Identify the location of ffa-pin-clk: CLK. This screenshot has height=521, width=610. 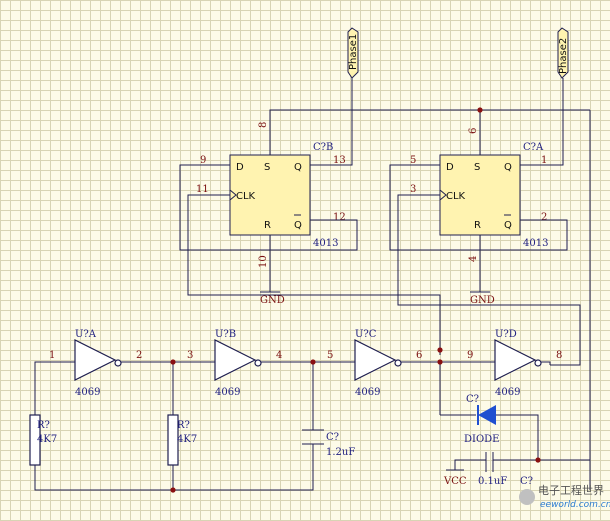
(456, 196).